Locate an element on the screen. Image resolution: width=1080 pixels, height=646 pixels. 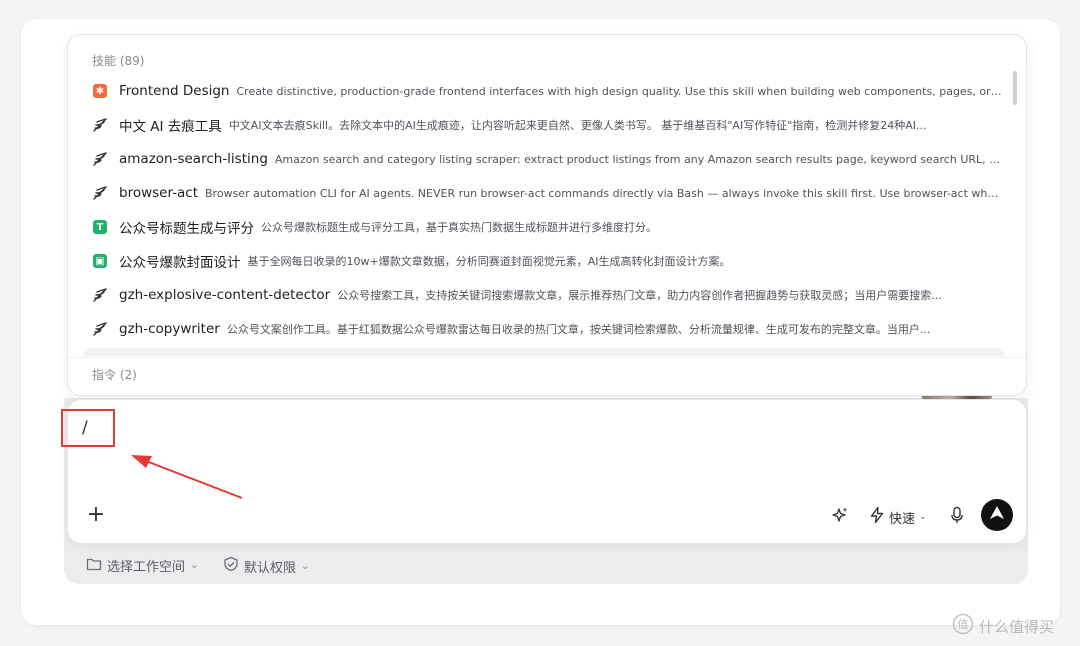
skill-name: gzh-copywriter is located at coordinates (169, 329).